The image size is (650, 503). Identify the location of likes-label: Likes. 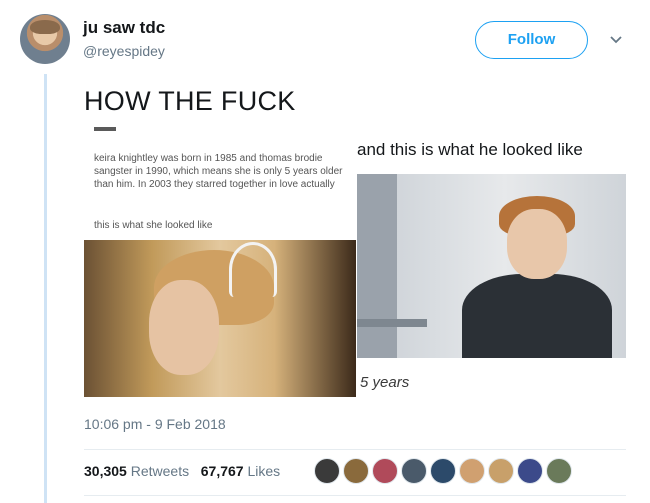
(264, 471).